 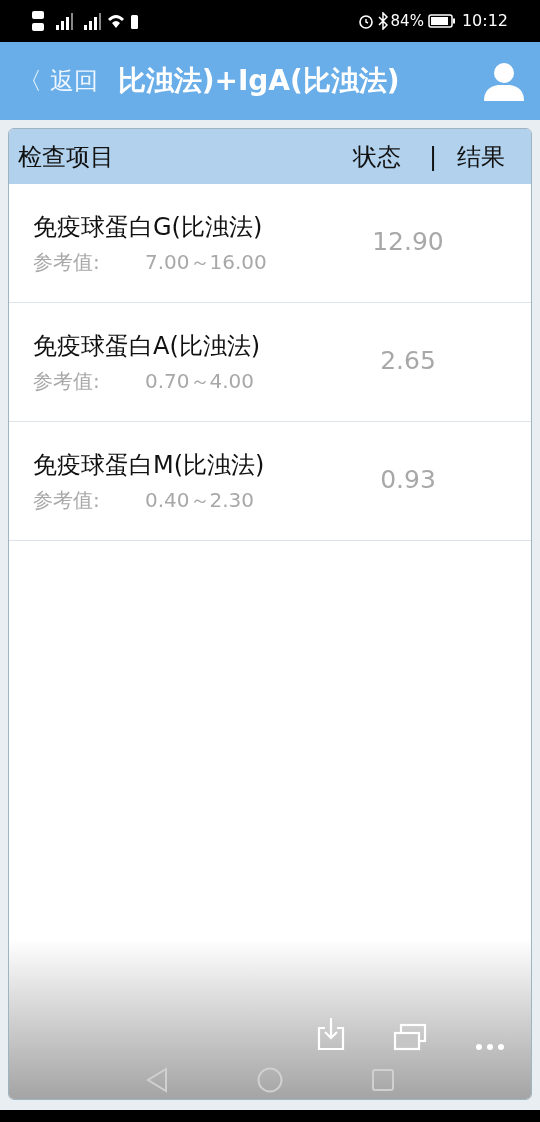 What do you see at coordinates (408, 242) in the screenshot?
I see `result-value: 12.90` at bounding box center [408, 242].